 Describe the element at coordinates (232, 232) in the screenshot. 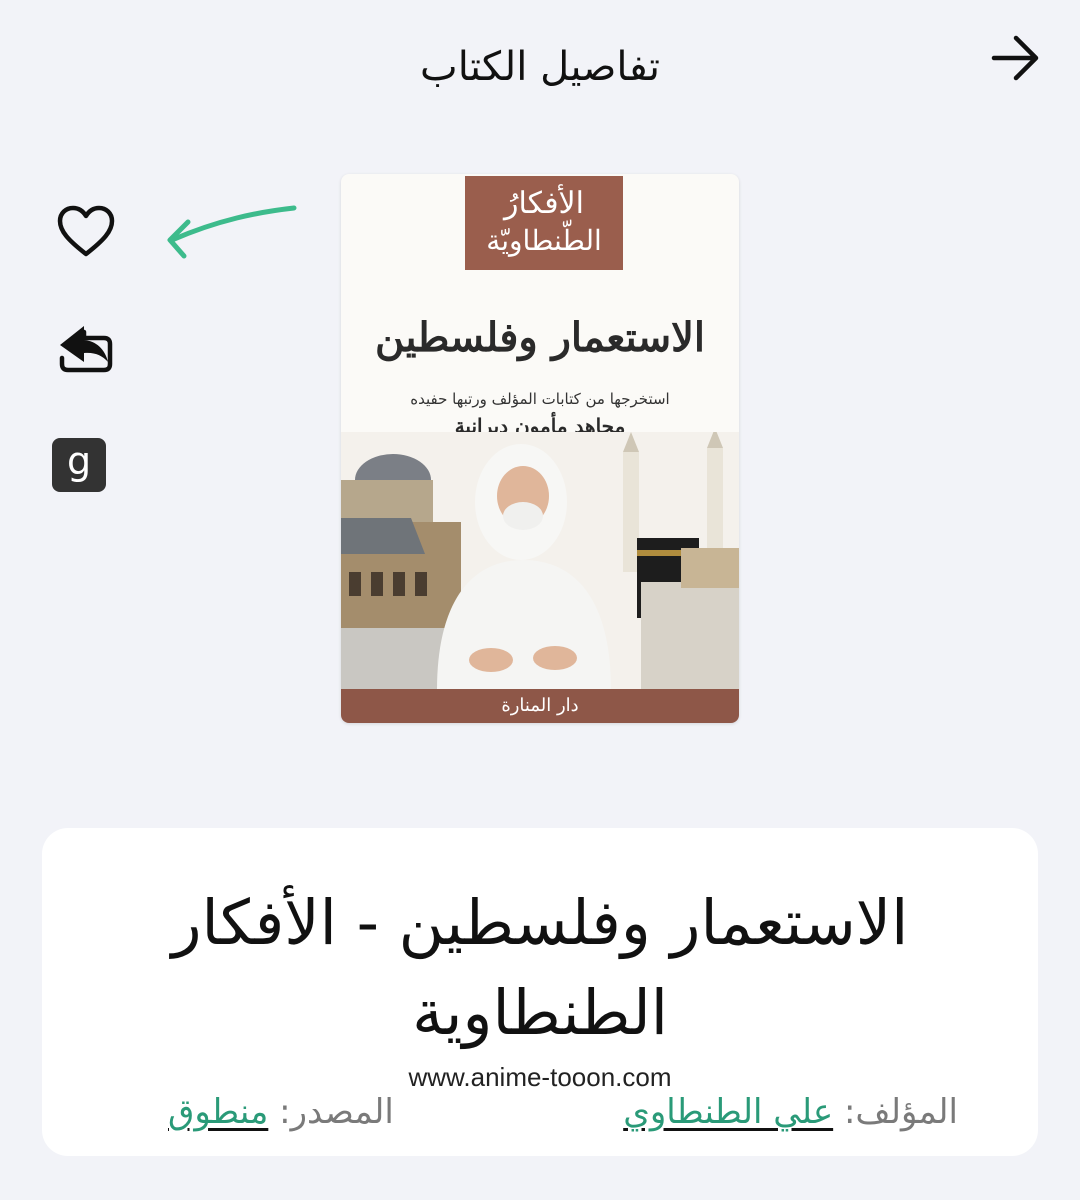

I see `annotation-arrow` at that location.